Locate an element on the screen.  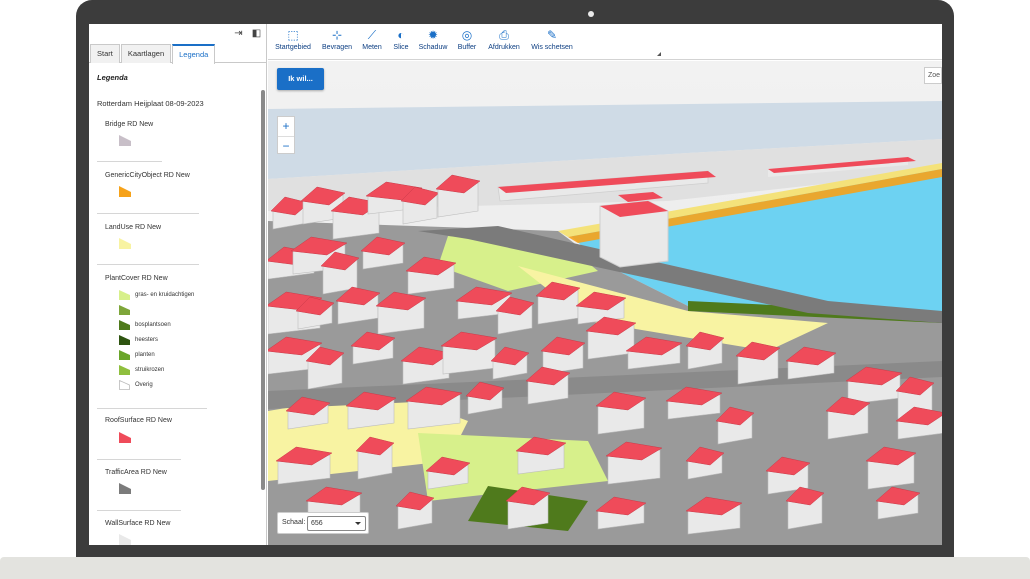
bridge-swatch-icon is located at coordinates (125, 140).